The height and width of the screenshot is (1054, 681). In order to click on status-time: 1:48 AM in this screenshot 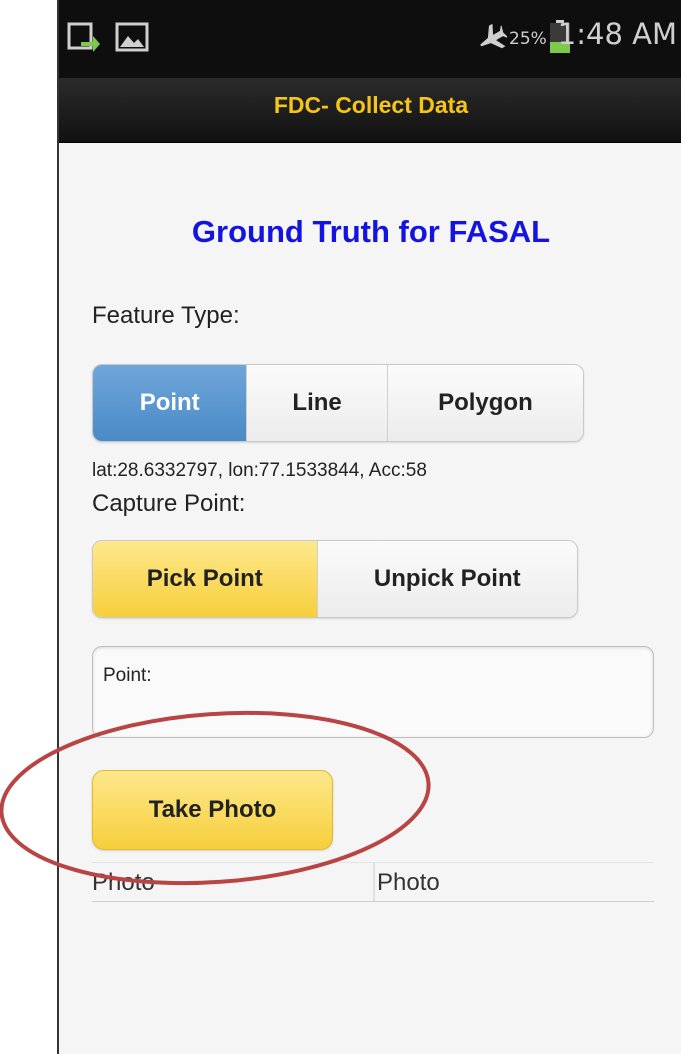, I will do `click(617, 34)`.